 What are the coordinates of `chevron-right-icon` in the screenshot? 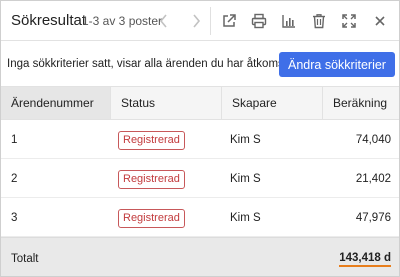 It's located at (197, 21).